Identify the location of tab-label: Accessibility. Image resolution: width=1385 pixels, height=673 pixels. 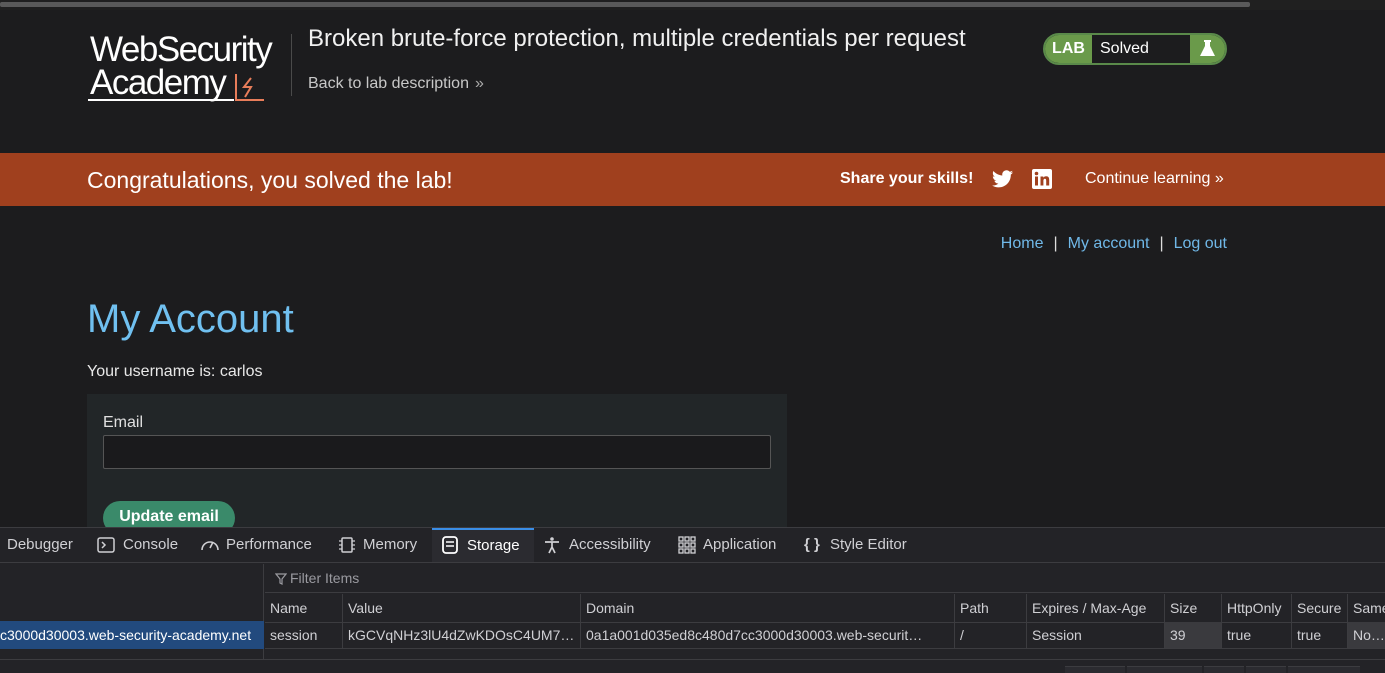
(610, 544).